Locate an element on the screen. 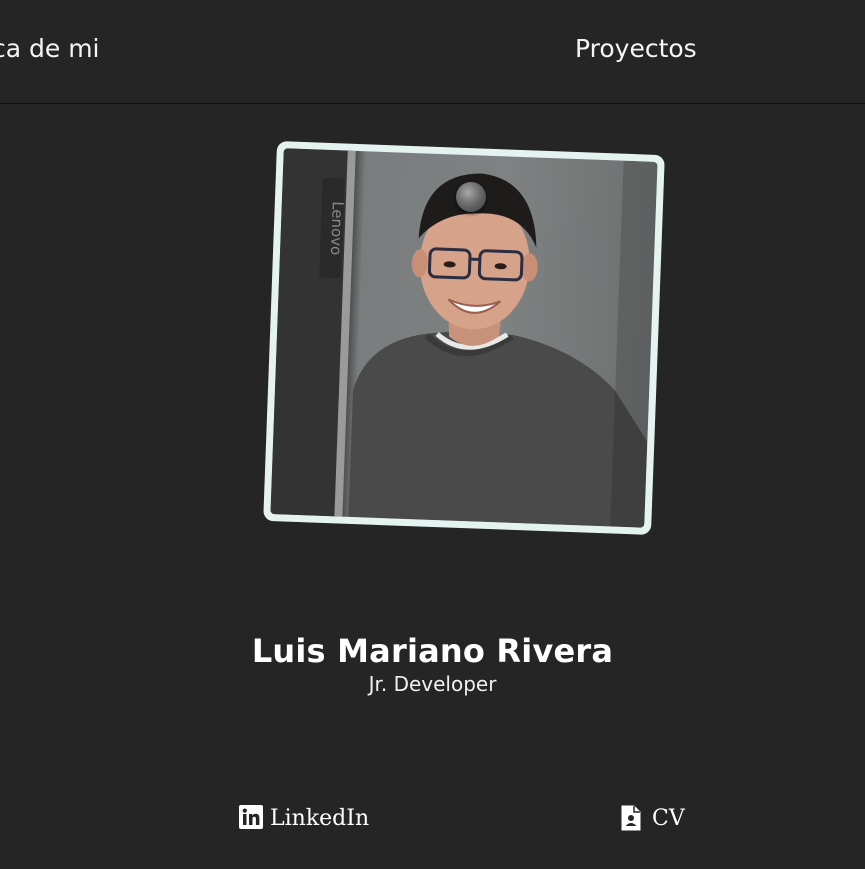 This screenshot has width=865, height=869. nav-link-about: ca de mi is located at coordinates (50, 49).